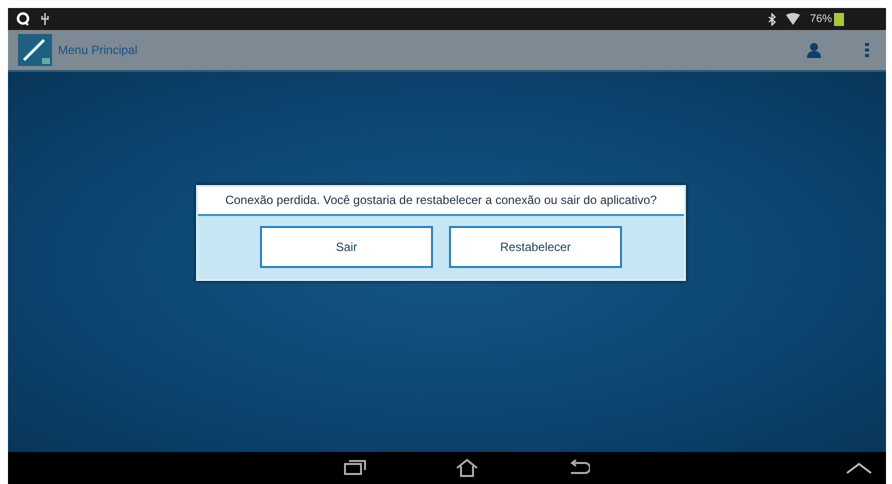 This screenshot has width=892, height=484. Describe the element at coordinates (35, 50) in the screenshot. I see `pencil-logo-icon` at that location.